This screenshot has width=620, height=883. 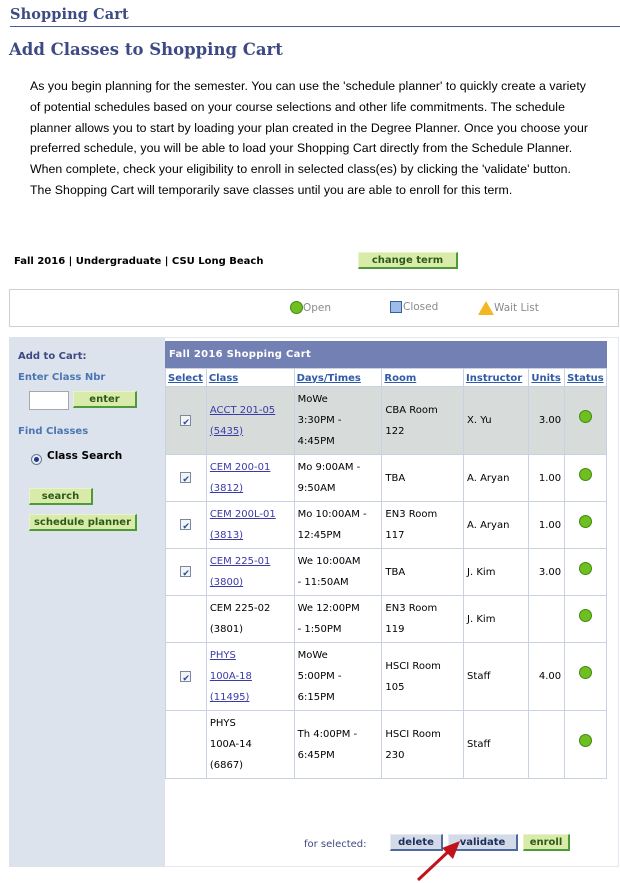 What do you see at coordinates (421, 307) in the screenshot?
I see `legend-closed-label: Closed` at bounding box center [421, 307].